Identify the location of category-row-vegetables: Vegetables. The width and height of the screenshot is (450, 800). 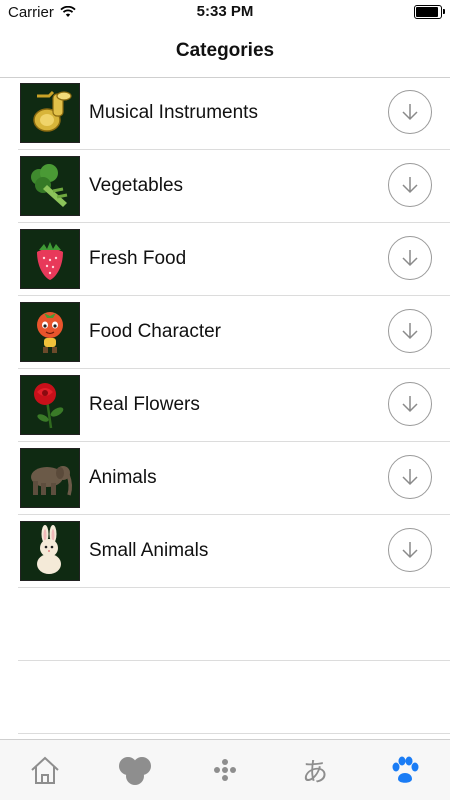
(234, 186).